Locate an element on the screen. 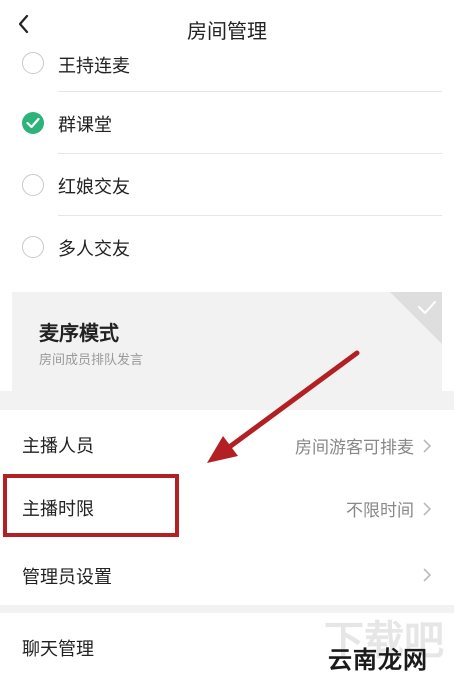 The image size is (454, 689). radio-option-label: 红娘交友 is located at coordinates (94, 187).